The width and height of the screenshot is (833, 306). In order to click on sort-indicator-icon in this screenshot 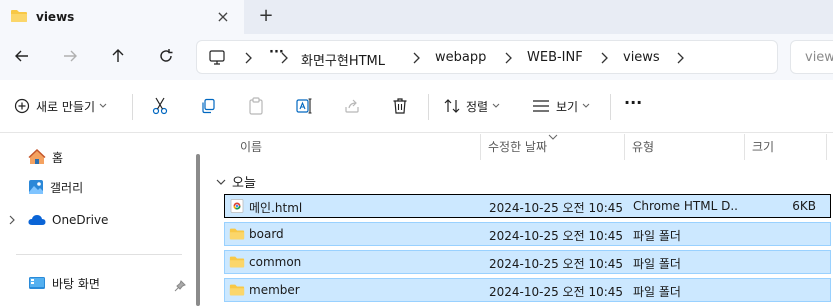, I will do `click(553, 137)`.